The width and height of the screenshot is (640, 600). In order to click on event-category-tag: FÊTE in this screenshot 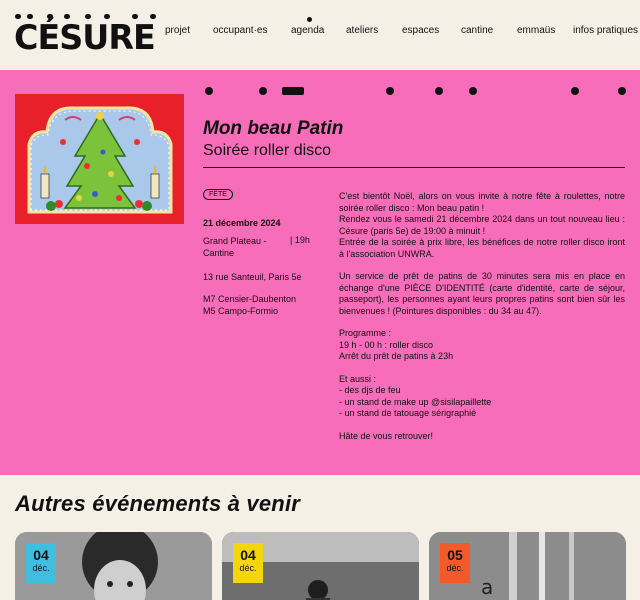, I will do `click(218, 194)`.